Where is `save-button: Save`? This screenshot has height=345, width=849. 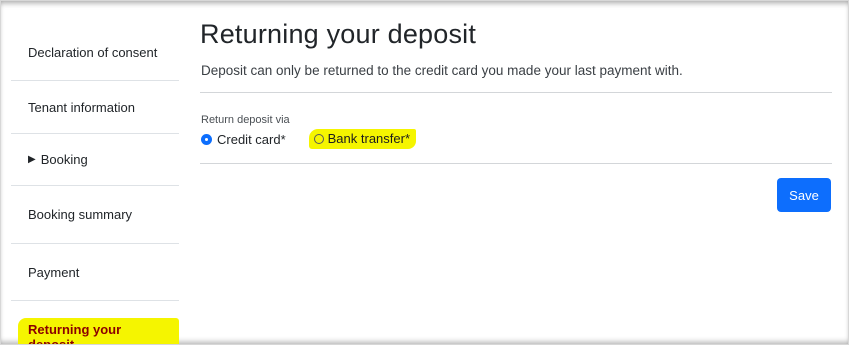 save-button: Save is located at coordinates (804, 195).